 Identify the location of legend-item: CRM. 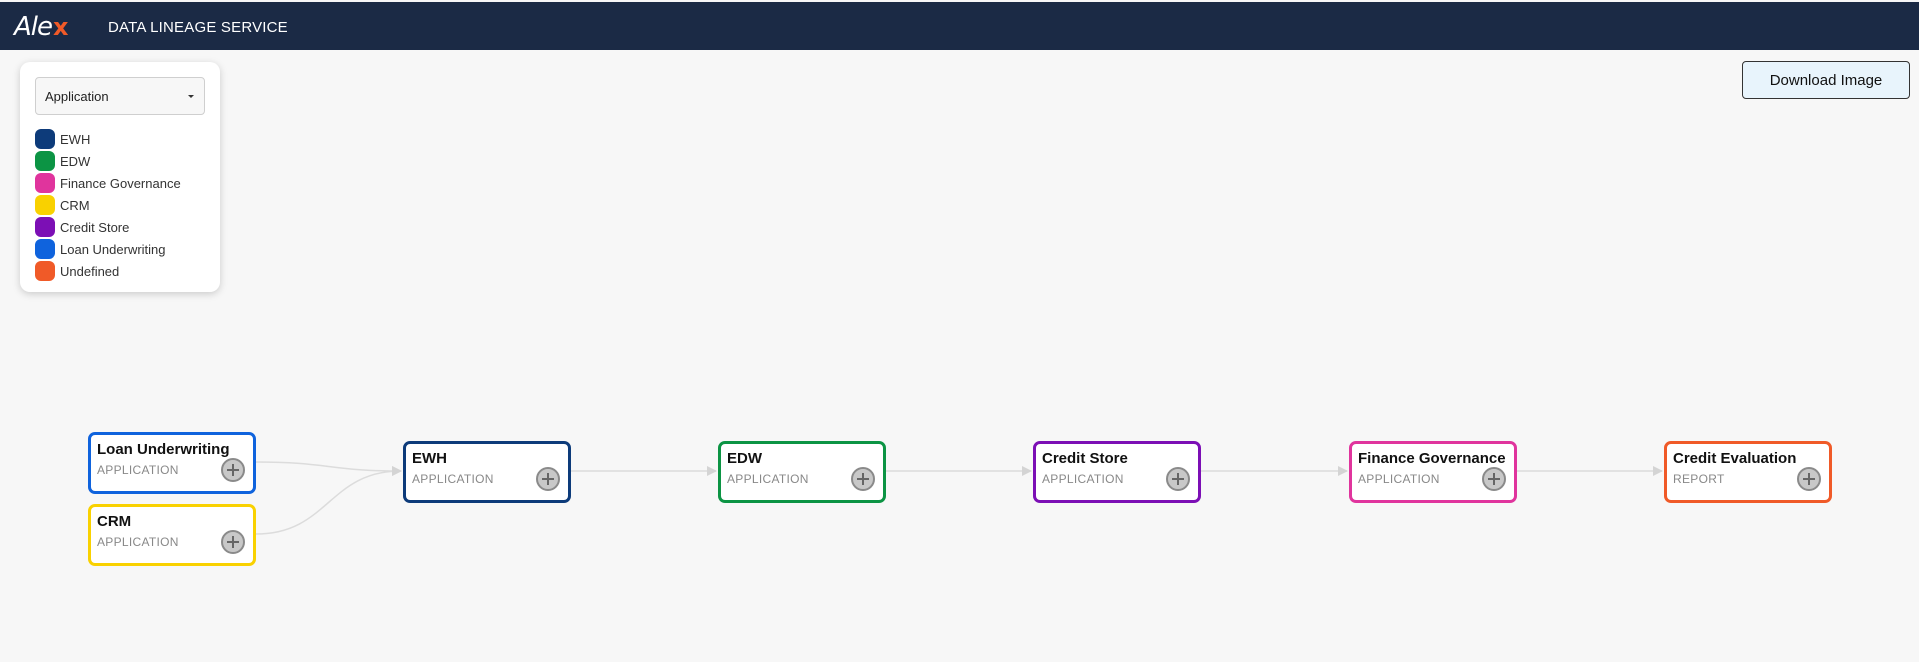
(108, 205).